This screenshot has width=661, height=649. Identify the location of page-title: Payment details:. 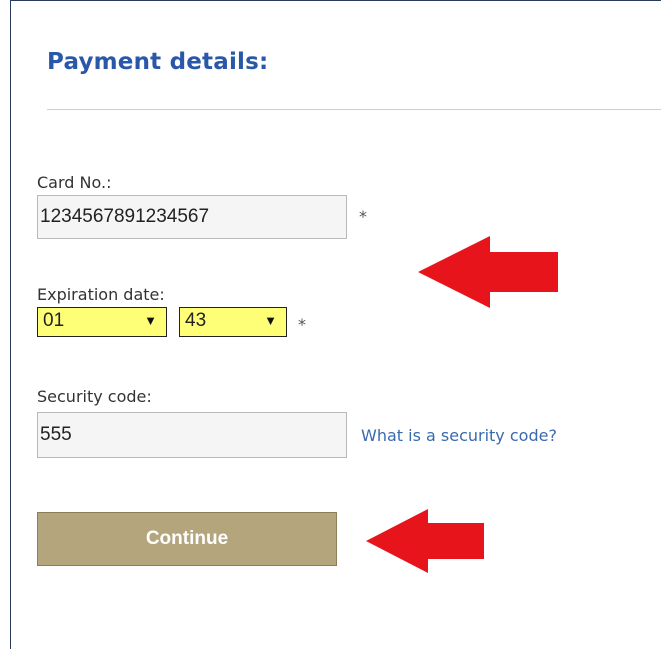
(158, 62).